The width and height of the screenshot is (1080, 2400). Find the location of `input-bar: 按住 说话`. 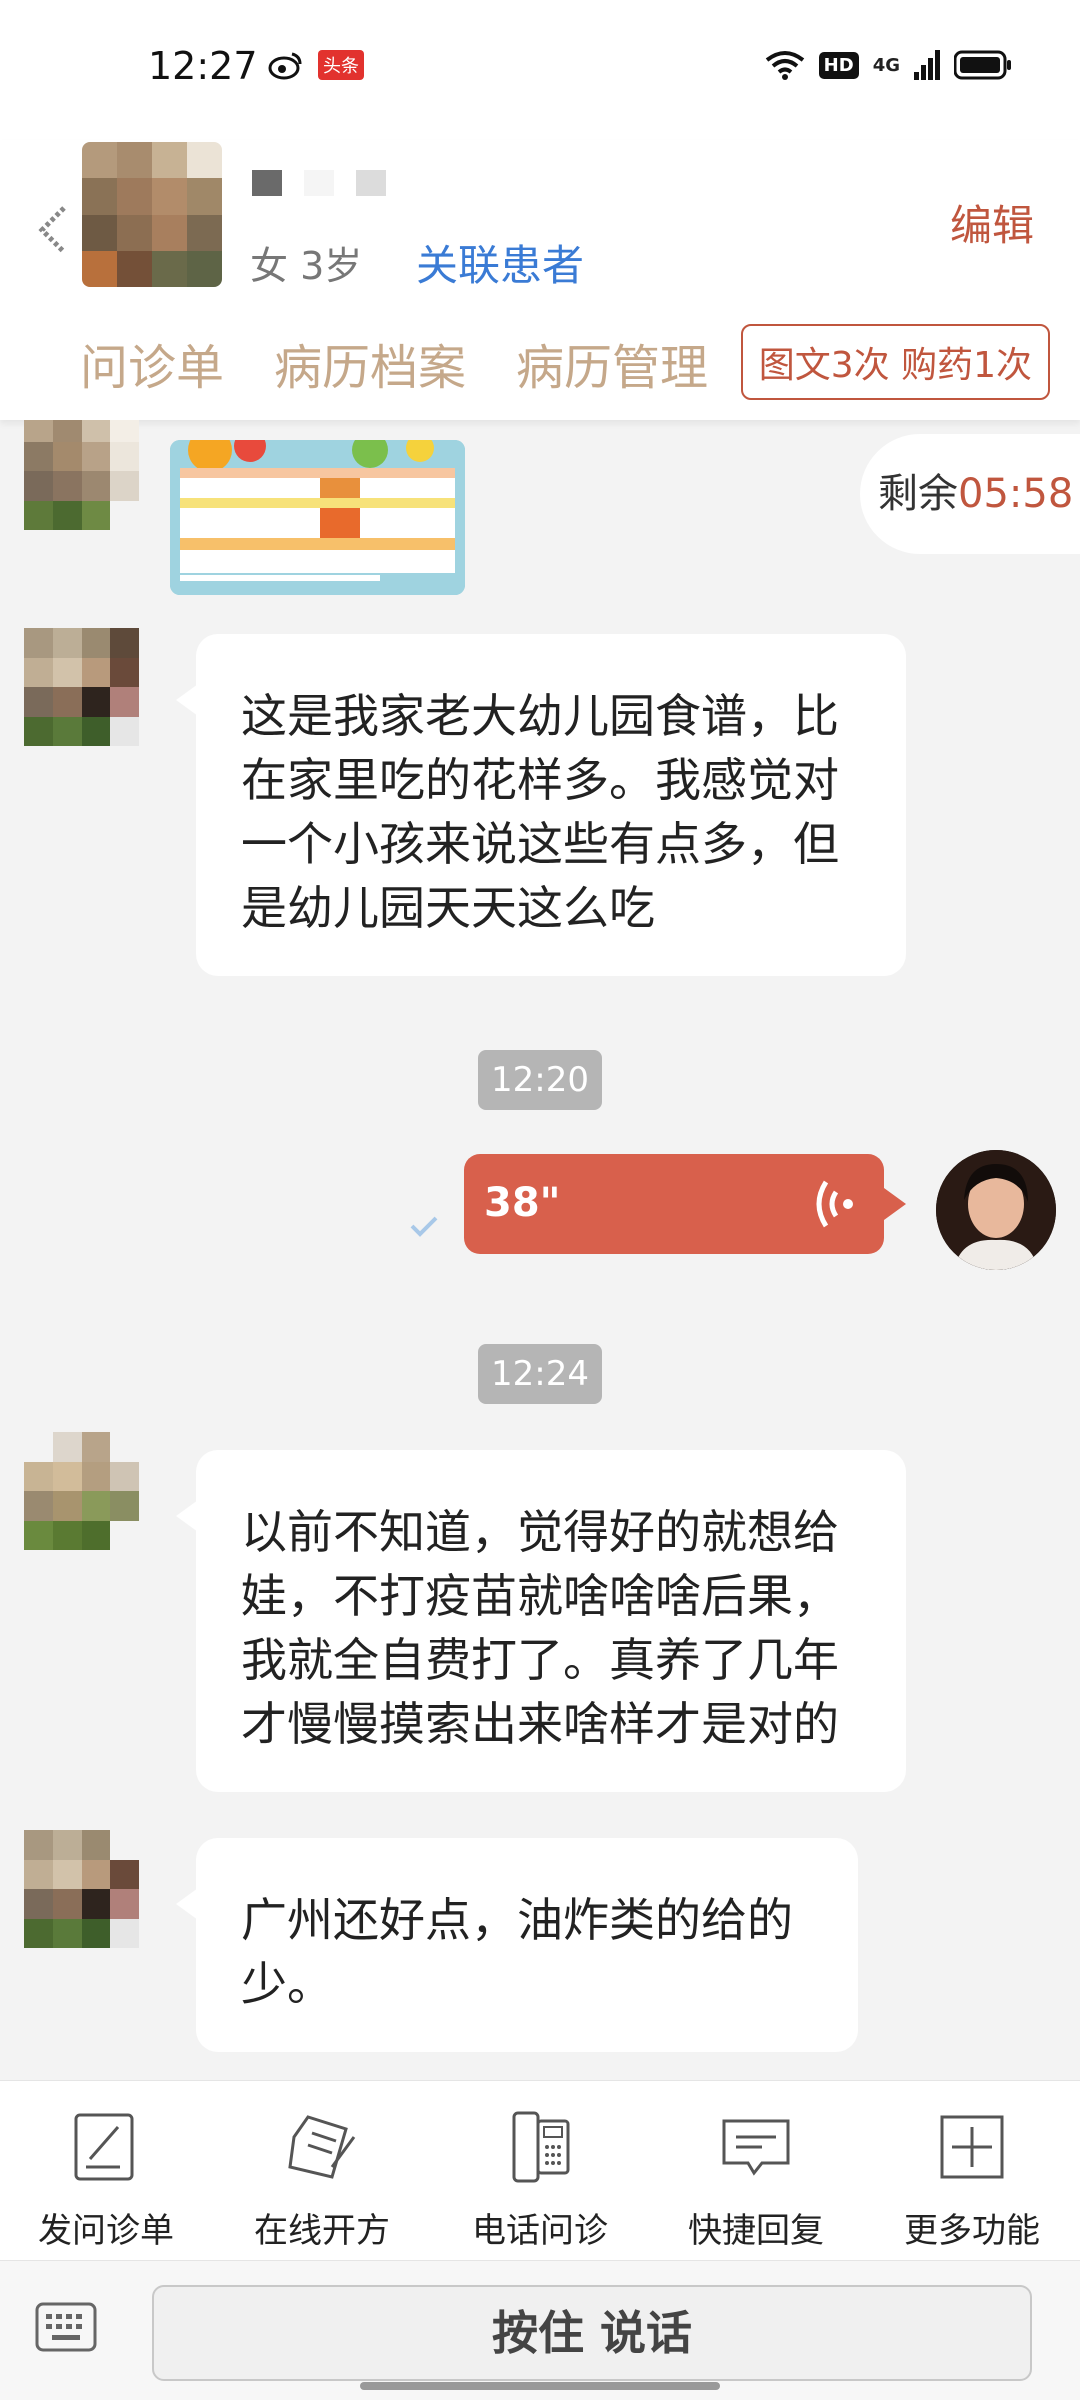

input-bar: 按住 说话 is located at coordinates (540, 2330).